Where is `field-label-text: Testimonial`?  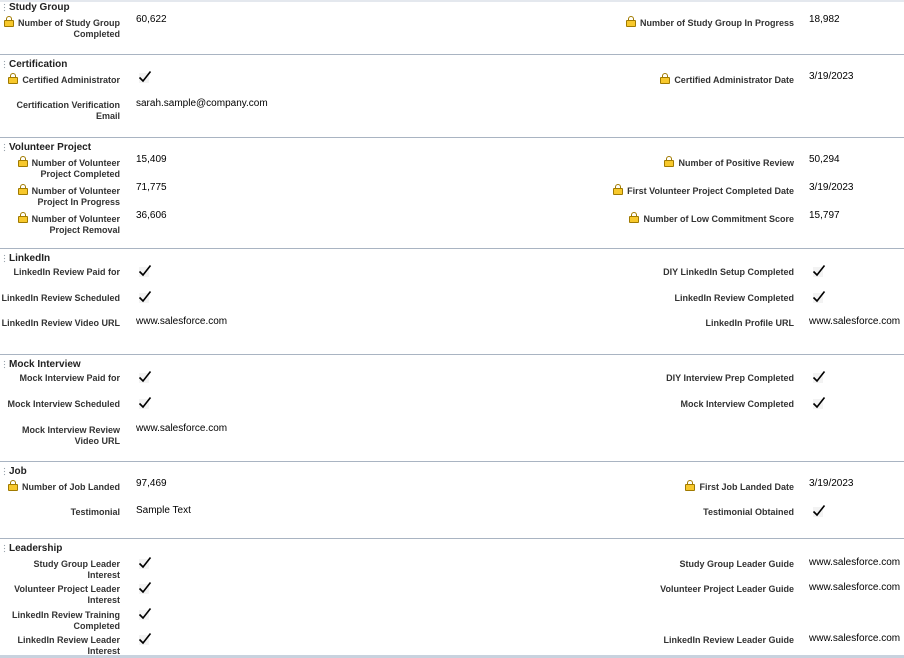 field-label-text: Testimonial is located at coordinates (95, 512).